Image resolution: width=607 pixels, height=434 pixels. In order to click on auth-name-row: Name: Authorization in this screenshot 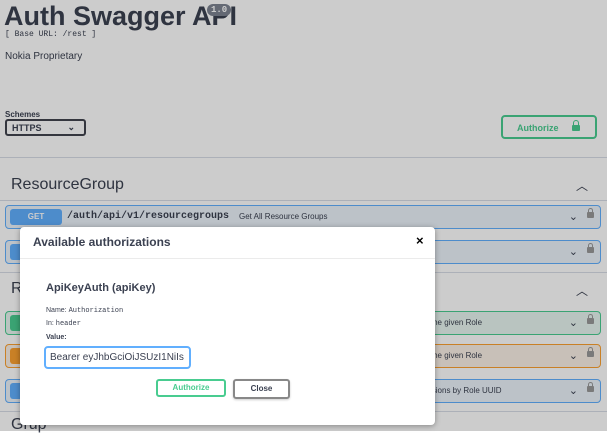, I will do `click(84, 311)`.